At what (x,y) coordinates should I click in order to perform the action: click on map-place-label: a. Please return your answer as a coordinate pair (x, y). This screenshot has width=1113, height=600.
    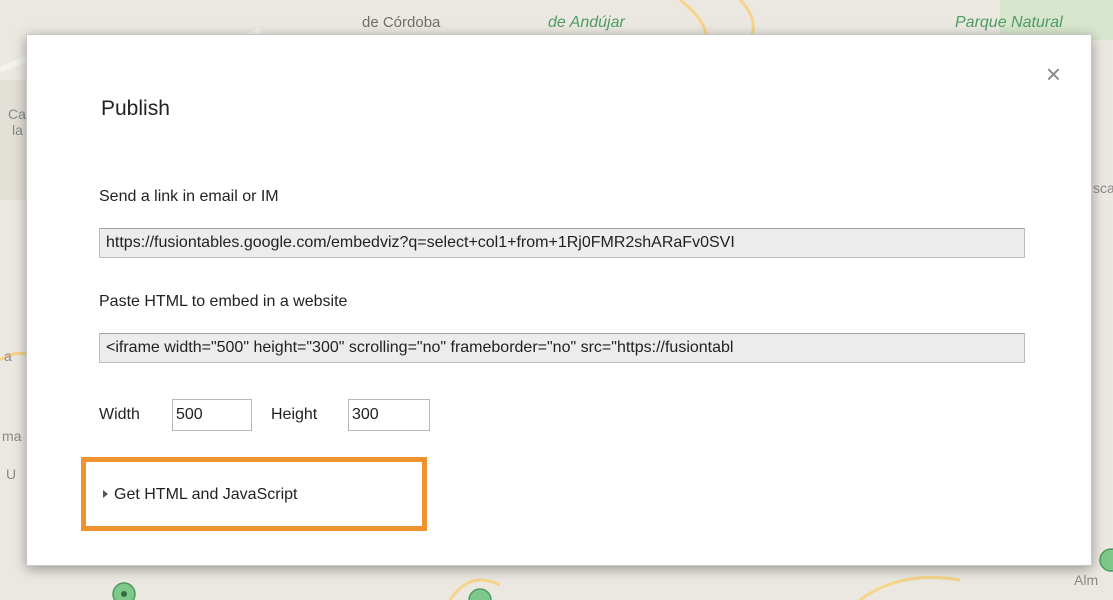
    Looking at the image, I should click on (8, 356).